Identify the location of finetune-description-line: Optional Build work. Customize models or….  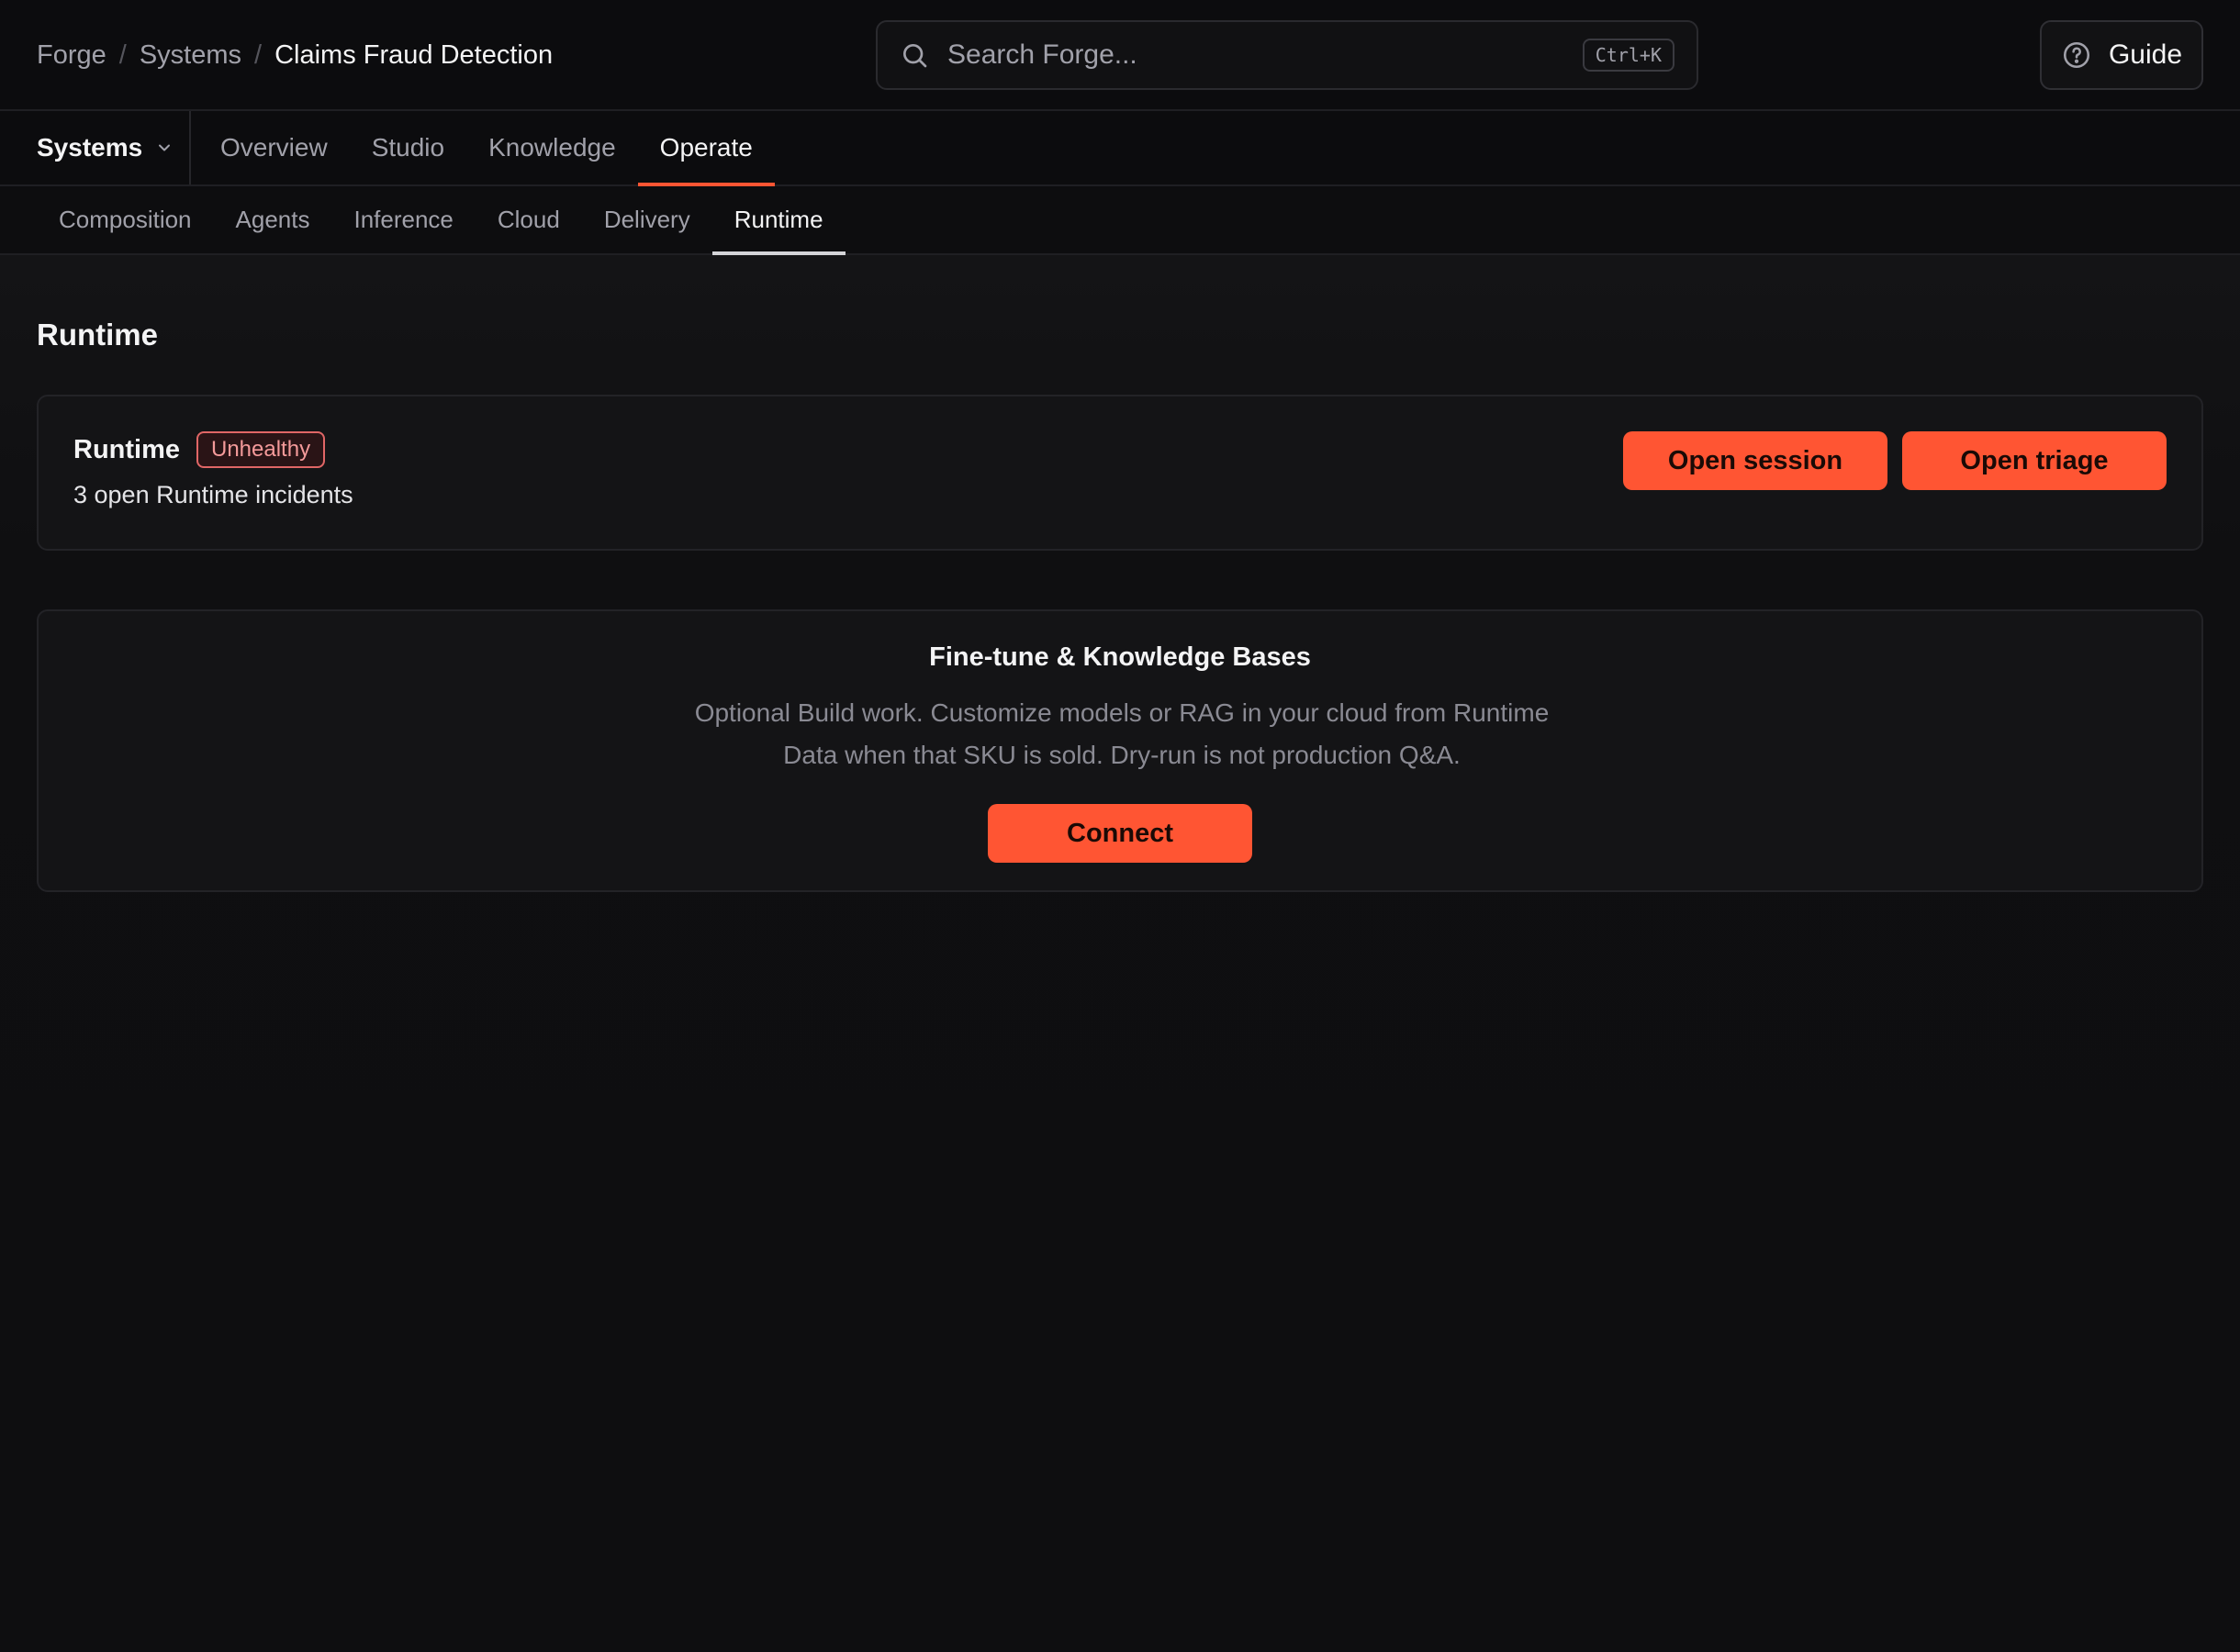
(1122, 713).